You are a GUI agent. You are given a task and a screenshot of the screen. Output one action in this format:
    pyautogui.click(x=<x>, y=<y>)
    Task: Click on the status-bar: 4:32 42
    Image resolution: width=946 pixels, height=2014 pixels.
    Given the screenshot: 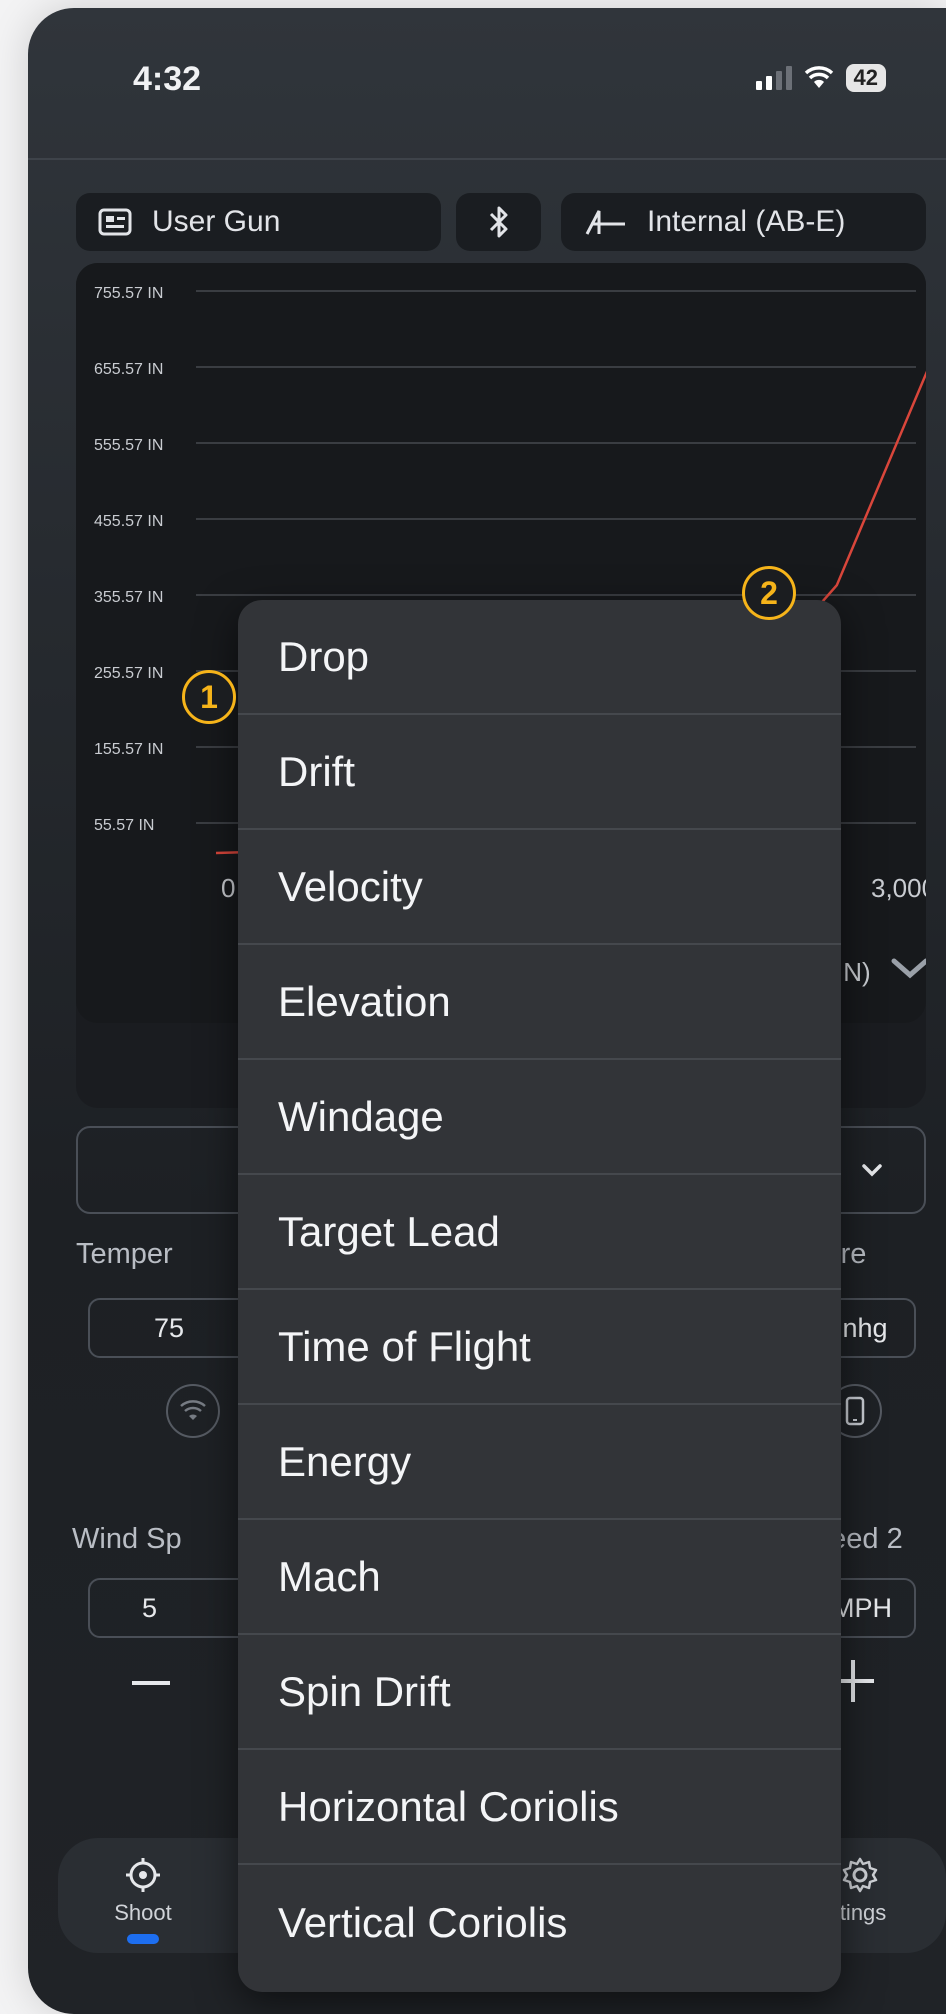 What is the action you would take?
    pyautogui.click(x=487, y=84)
    